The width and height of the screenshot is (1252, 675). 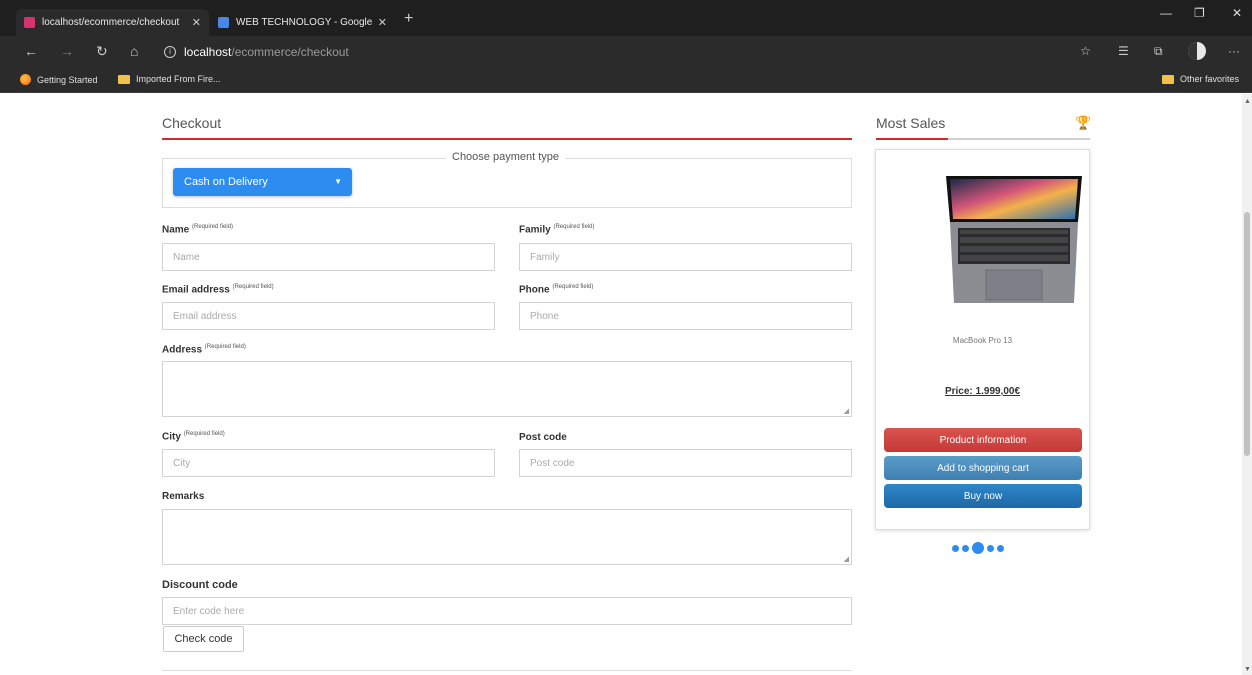 What do you see at coordinates (1199, 13) in the screenshot?
I see `maximize-icon: ❐` at bounding box center [1199, 13].